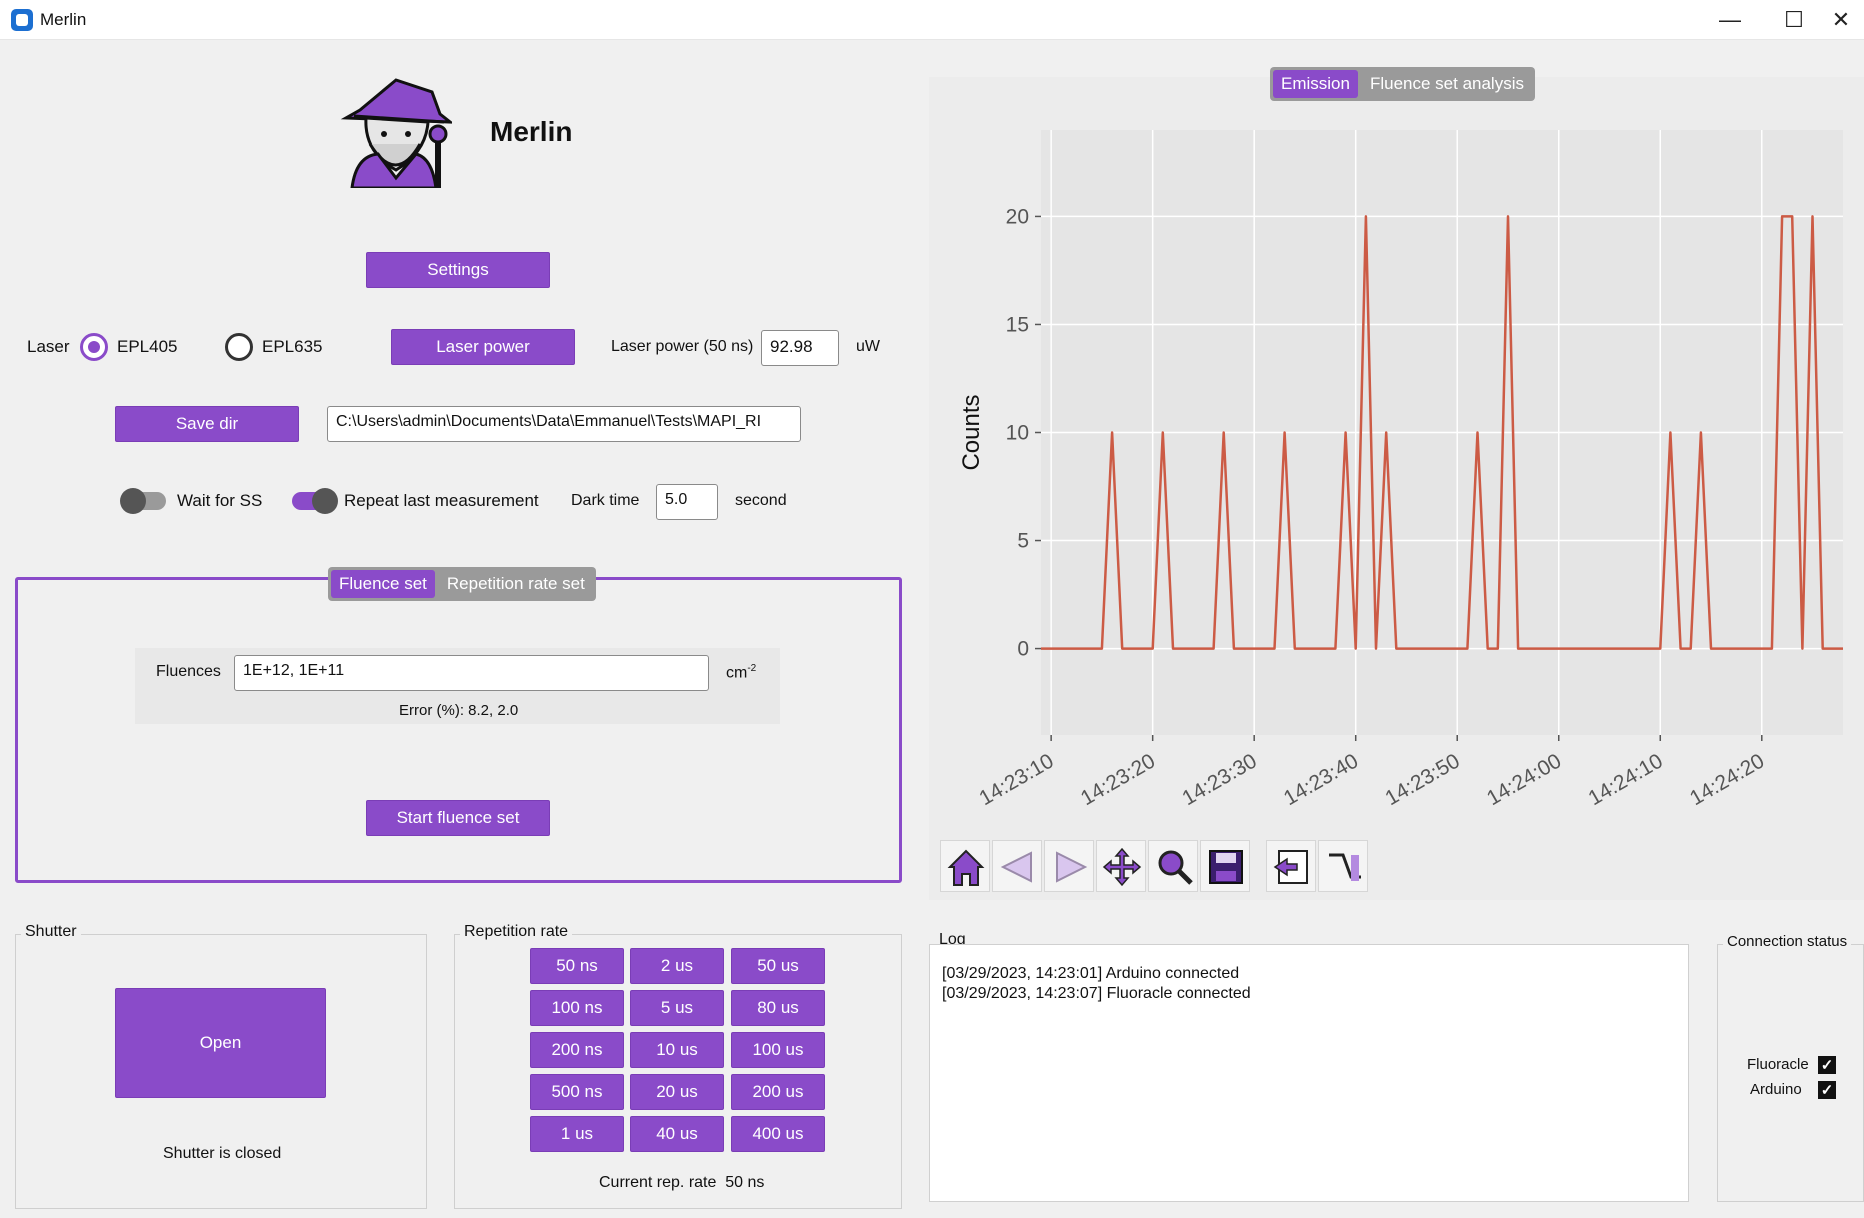  I want to click on x-tick-label: 14:23:40, so click(1321, 779).